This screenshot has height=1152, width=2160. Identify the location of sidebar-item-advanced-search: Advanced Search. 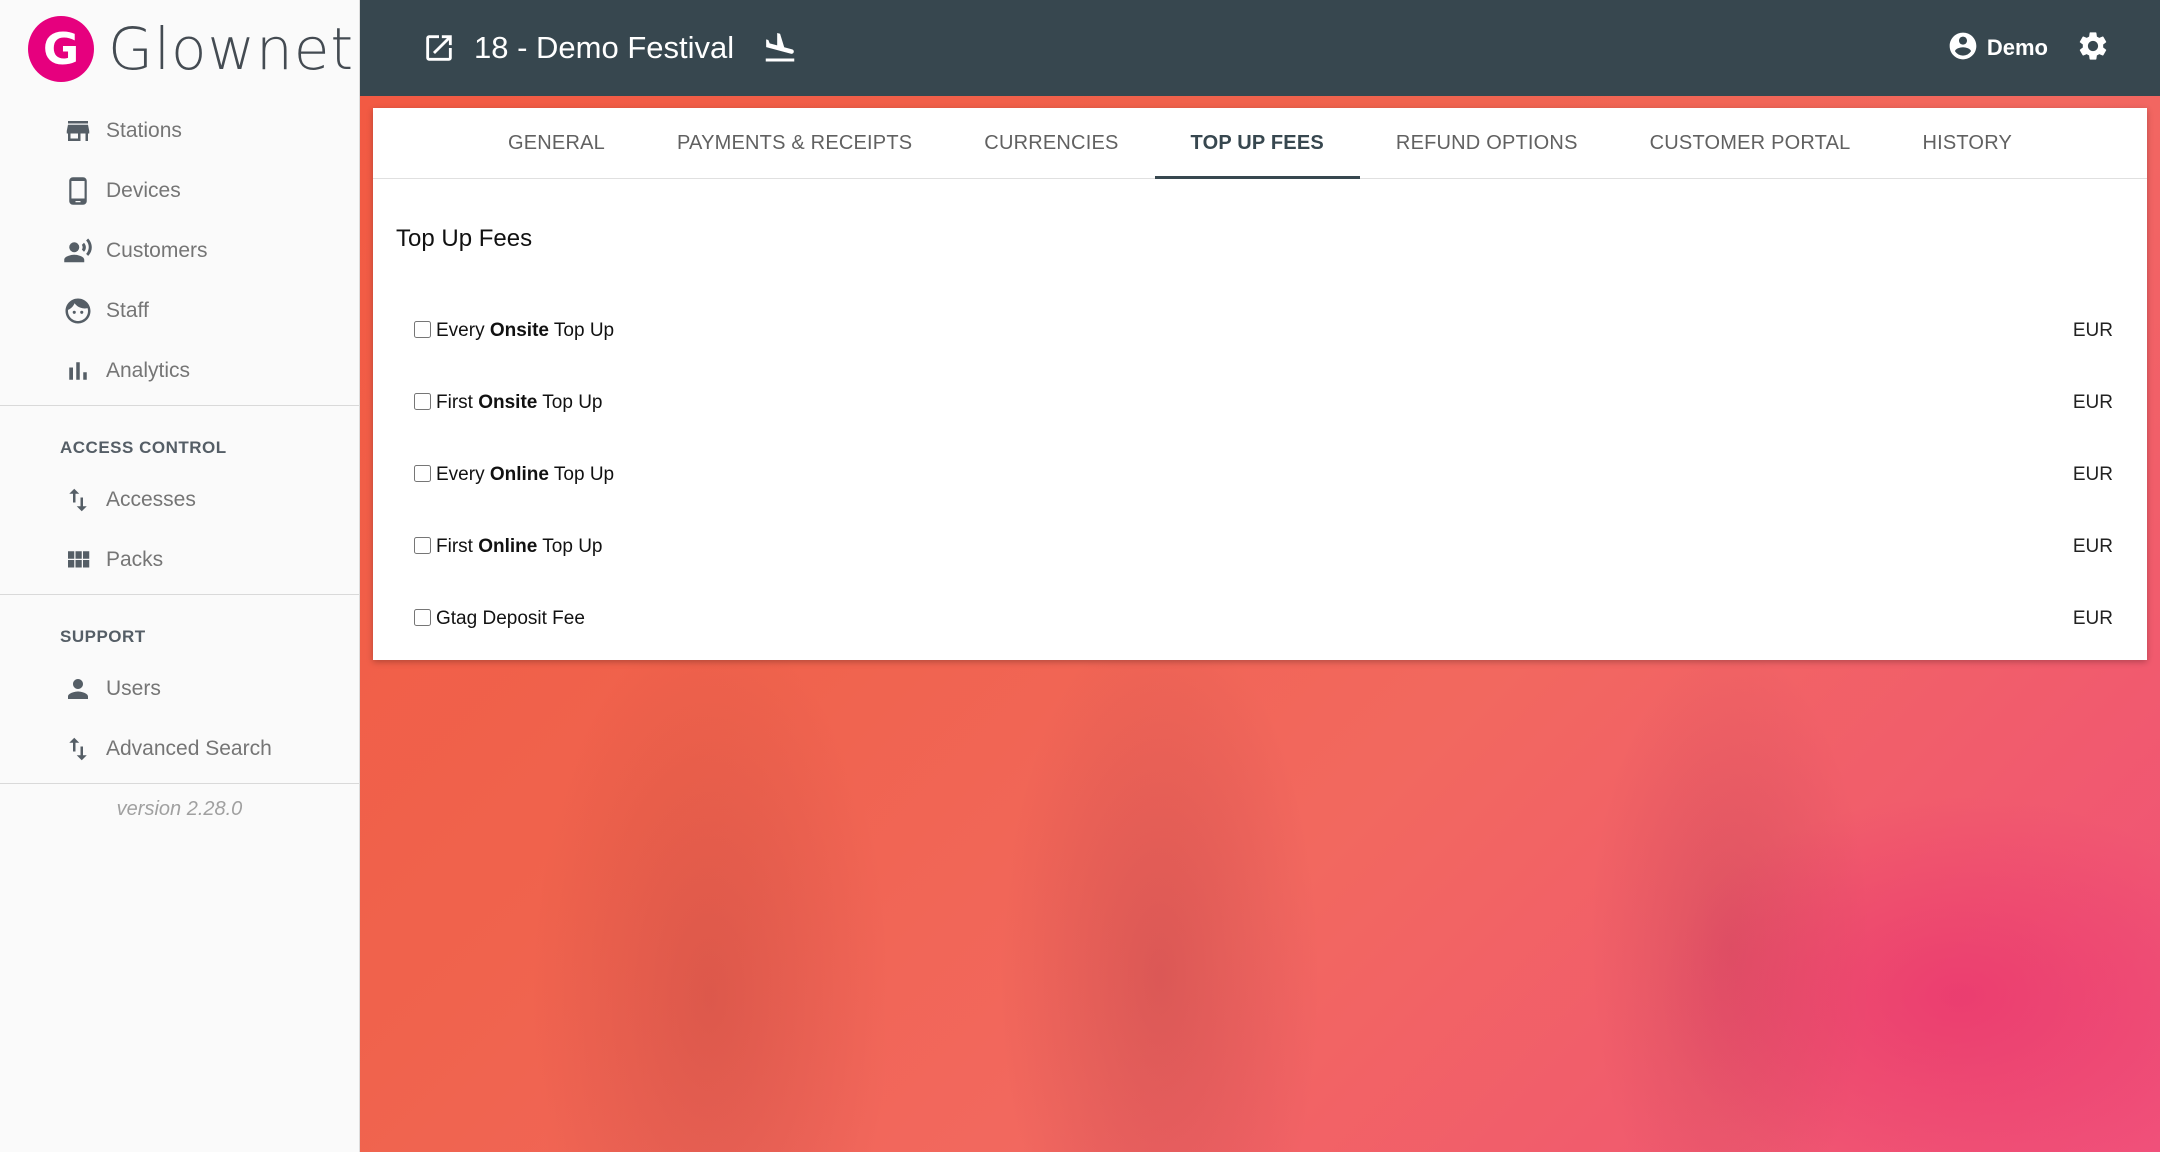
(179, 749).